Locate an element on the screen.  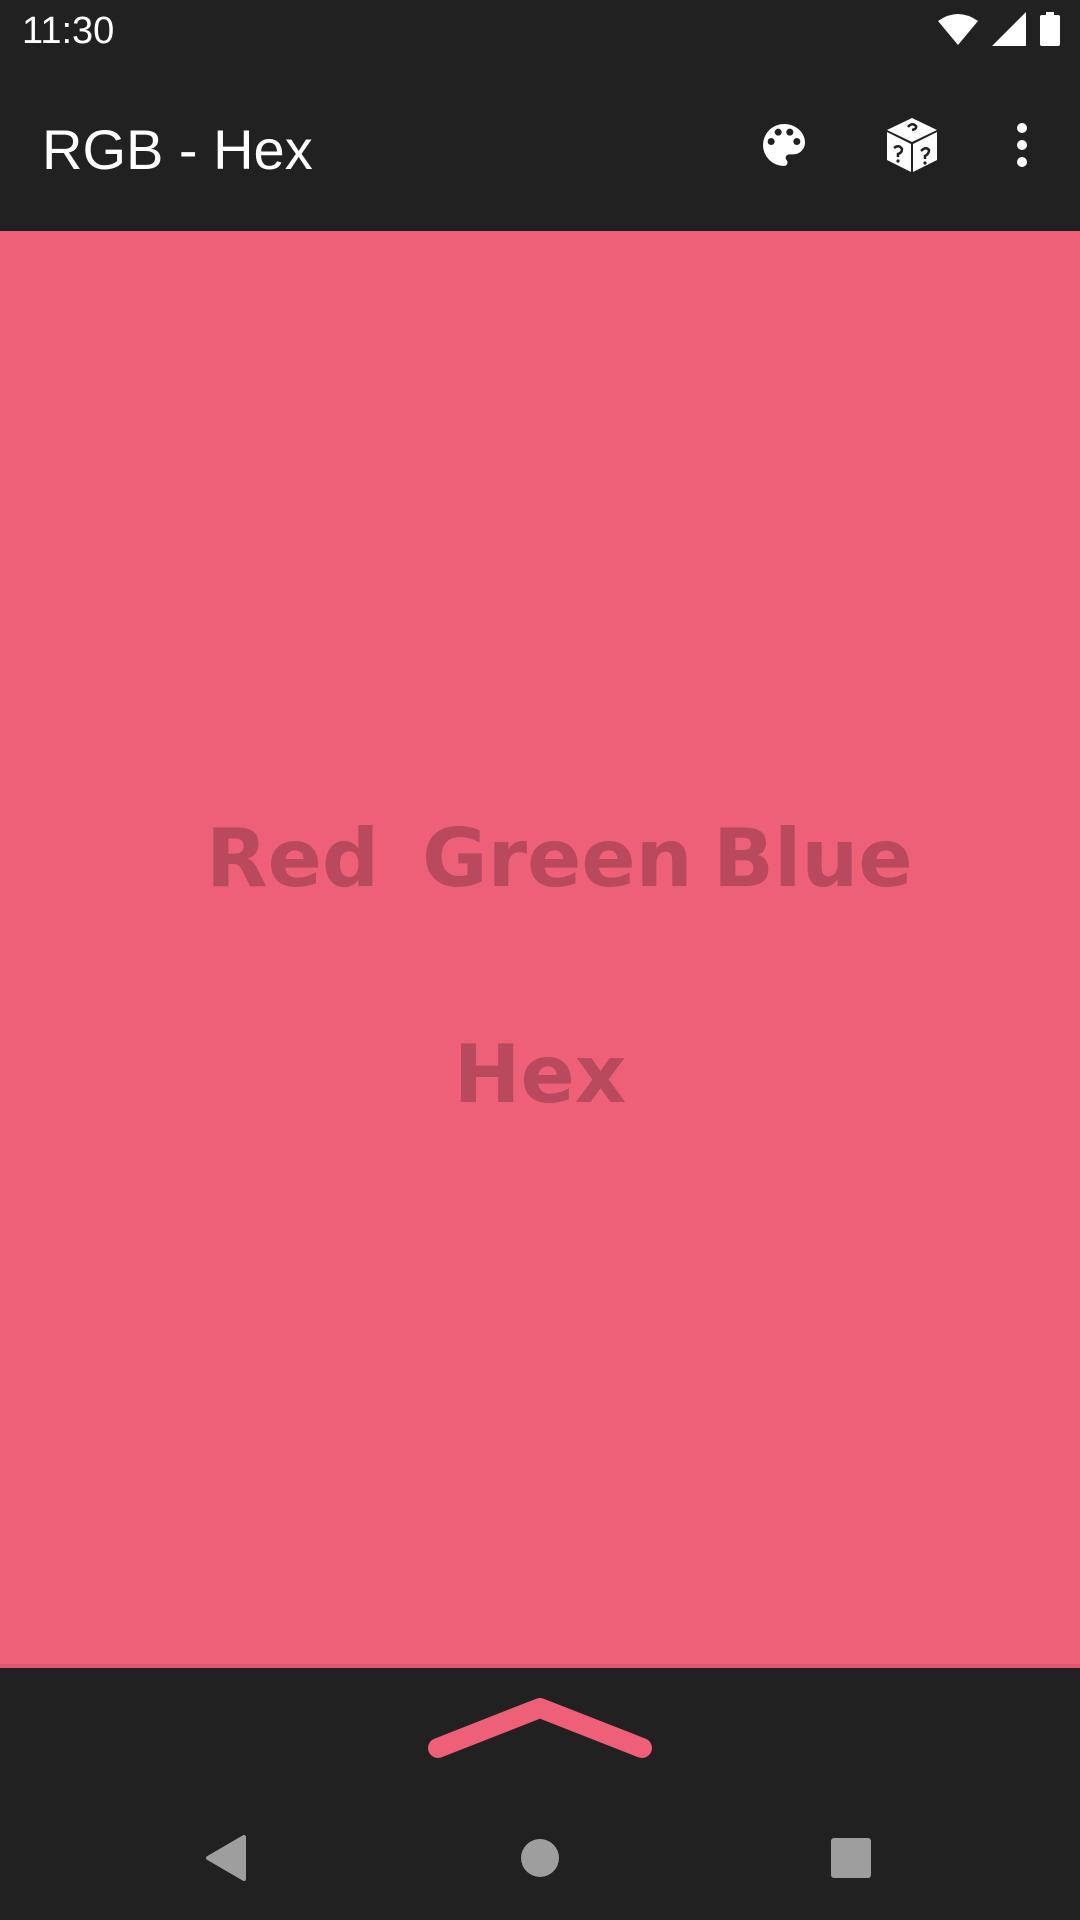
bottom-panel is located at coordinates (540, 1733).